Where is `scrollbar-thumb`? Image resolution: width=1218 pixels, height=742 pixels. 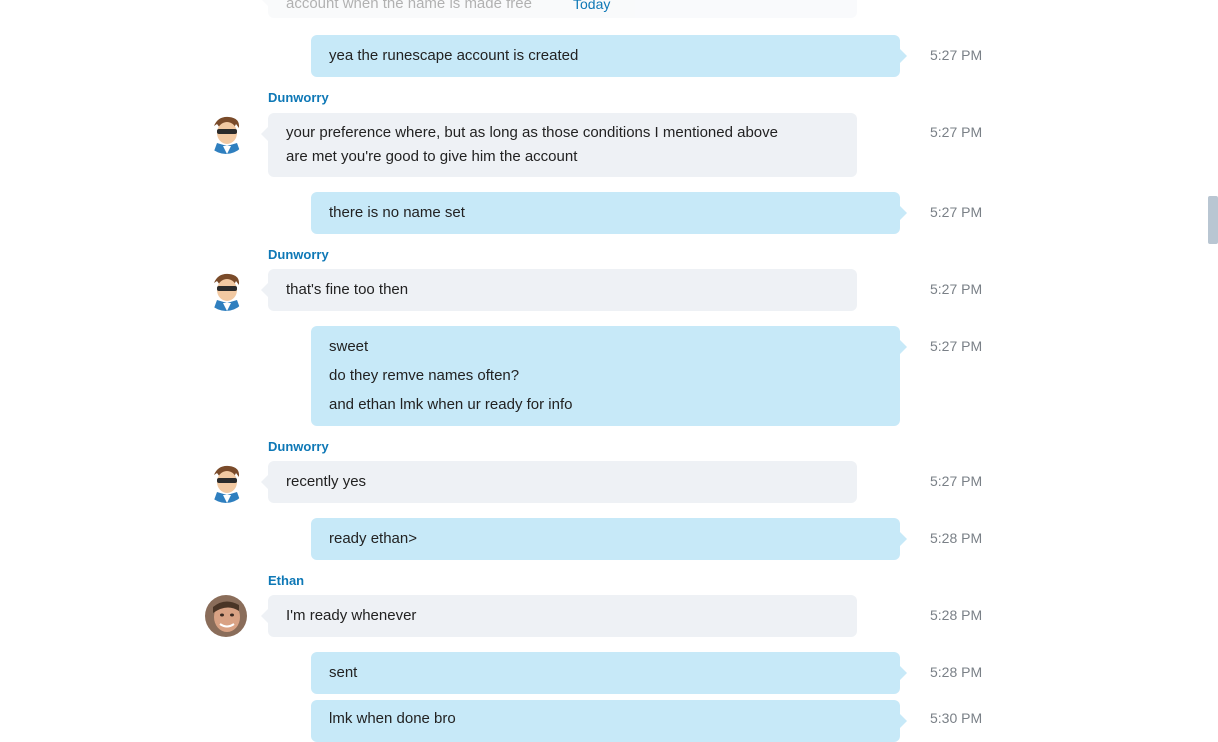
scrollbar-thumb is located at coordinates (1213, 220).